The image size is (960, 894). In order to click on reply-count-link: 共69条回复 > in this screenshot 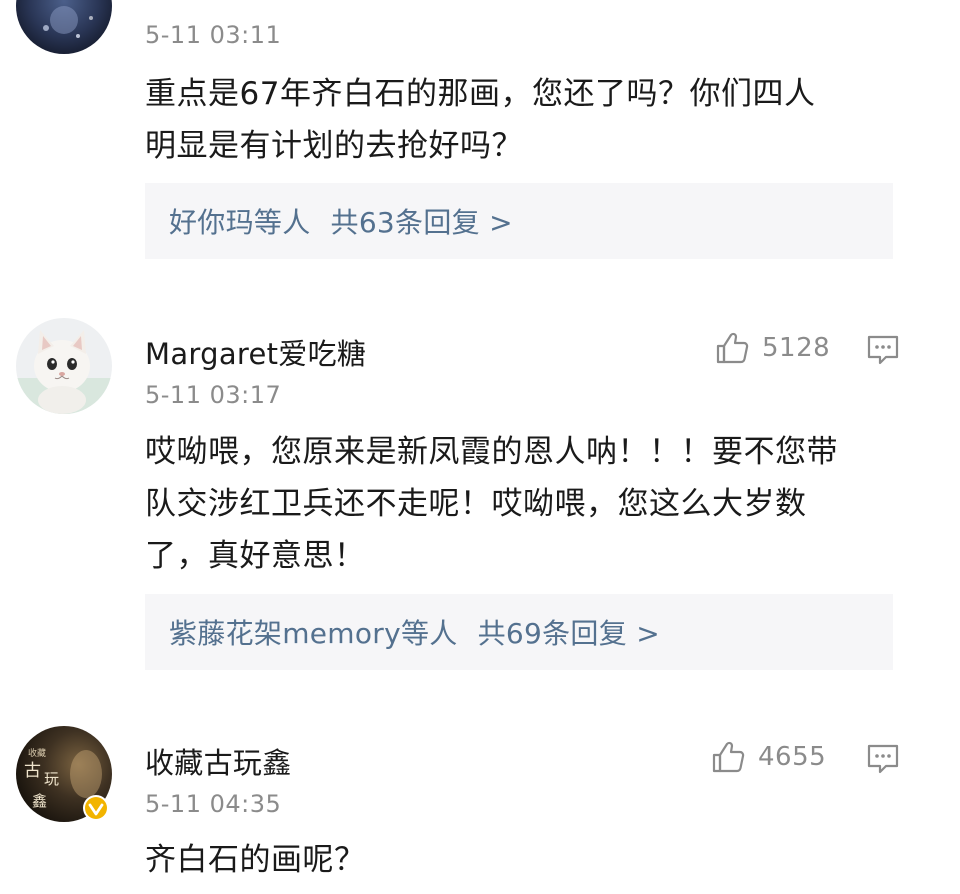, I will do `click(569, 633)`.